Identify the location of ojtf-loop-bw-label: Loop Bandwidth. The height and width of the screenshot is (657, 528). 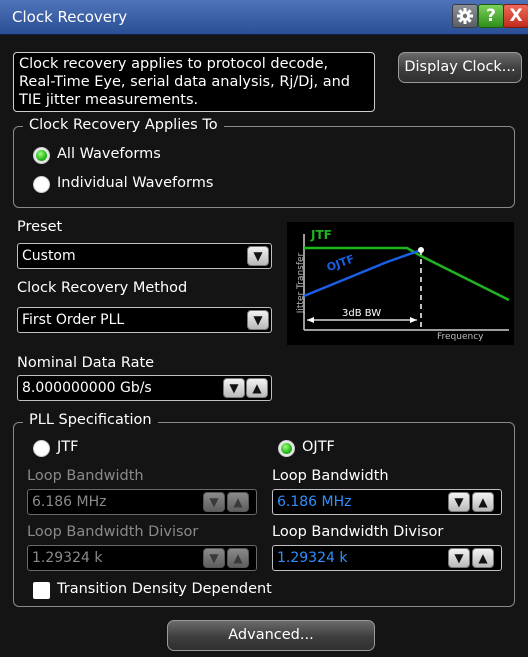
(330, 476).